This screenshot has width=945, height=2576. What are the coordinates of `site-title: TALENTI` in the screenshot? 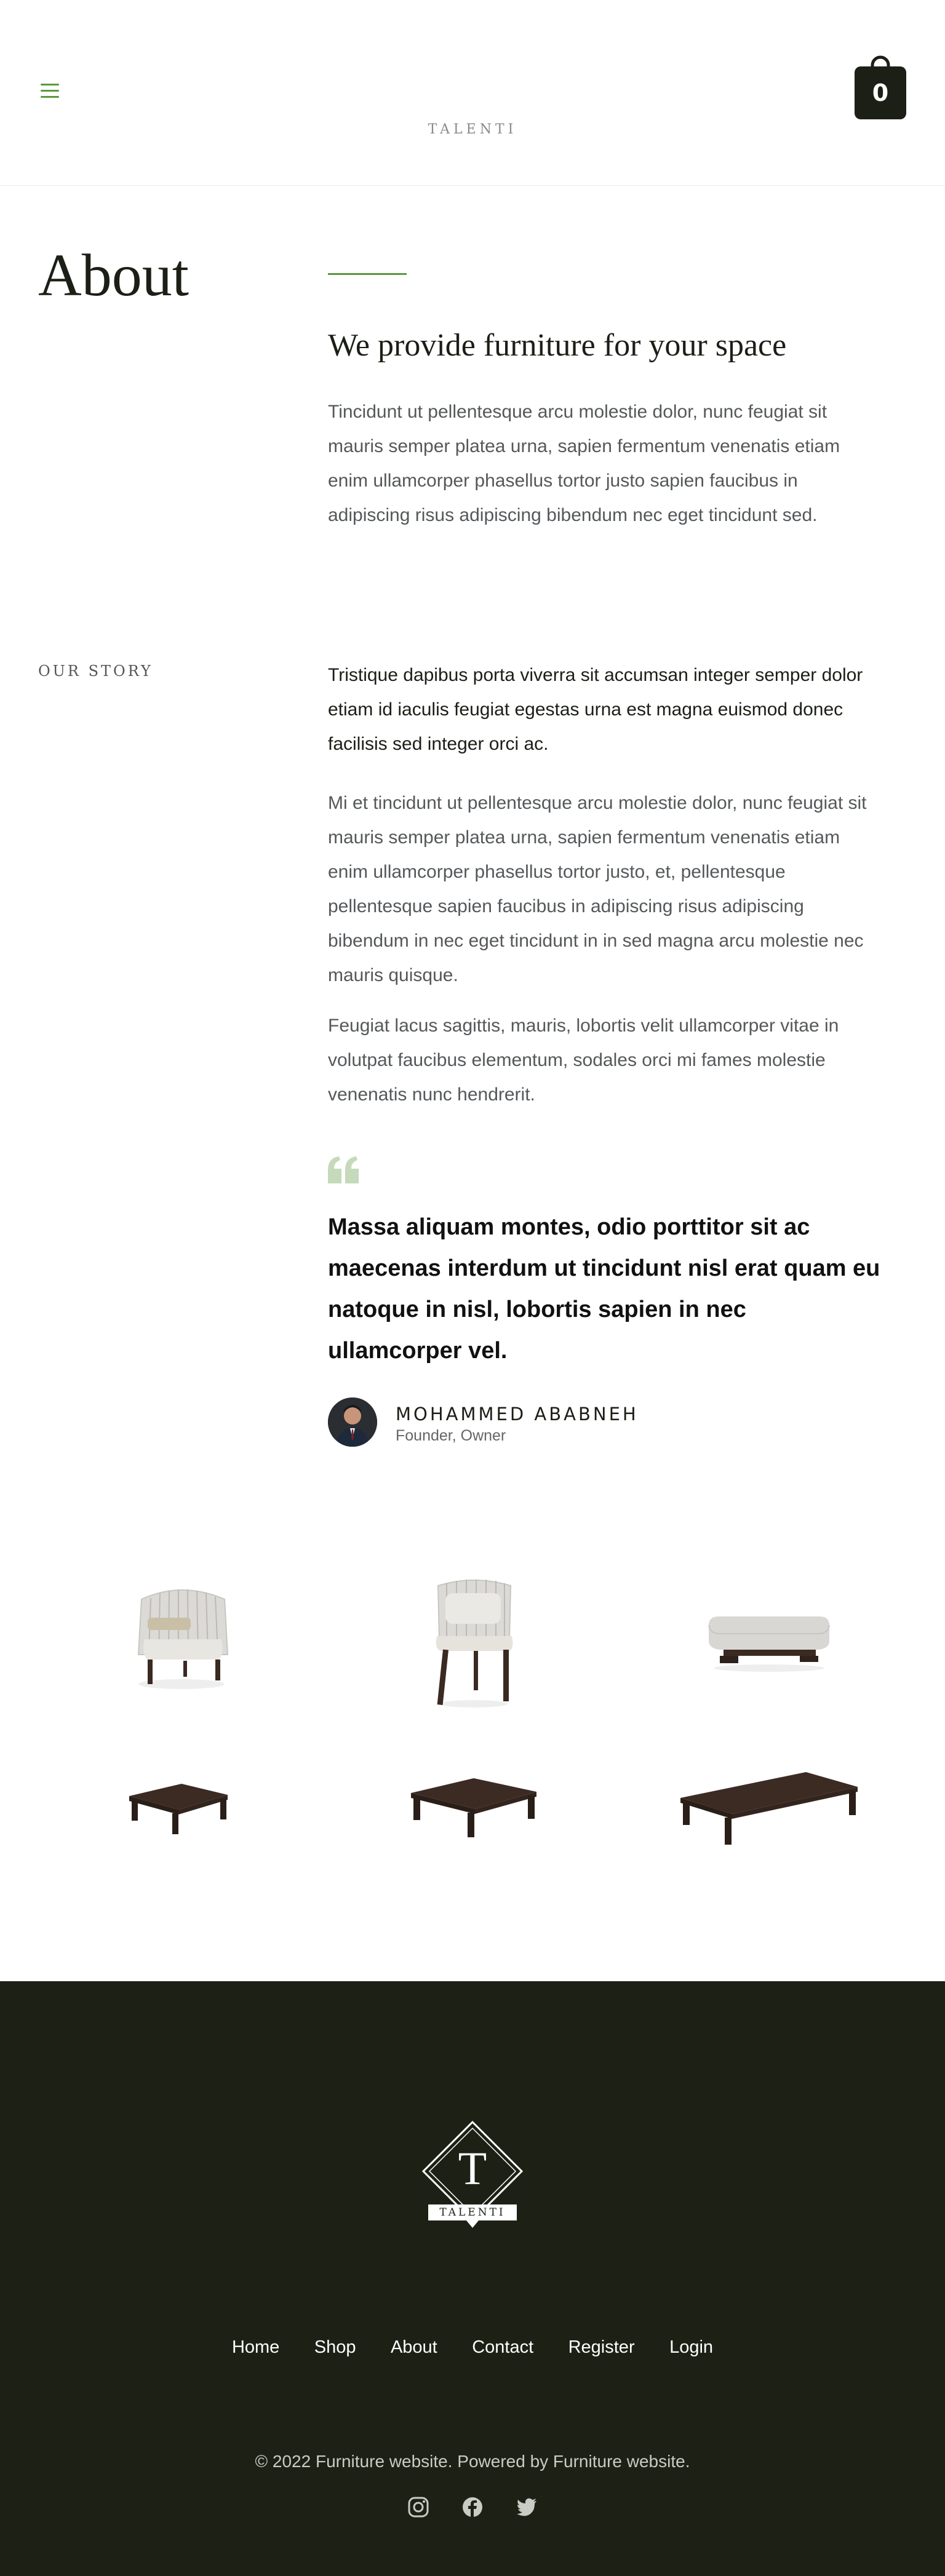 It's located at (472, 129).